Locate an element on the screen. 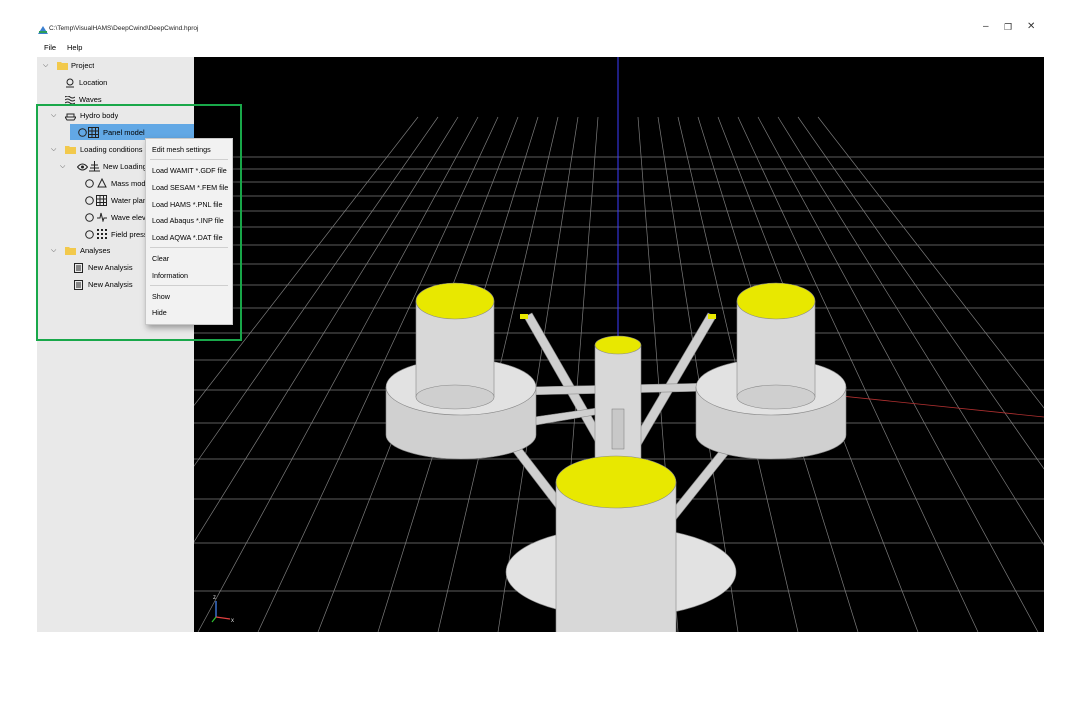 The image size is (1075, 702). menu-item-hide: Hide is located at coordinates (159, 312).